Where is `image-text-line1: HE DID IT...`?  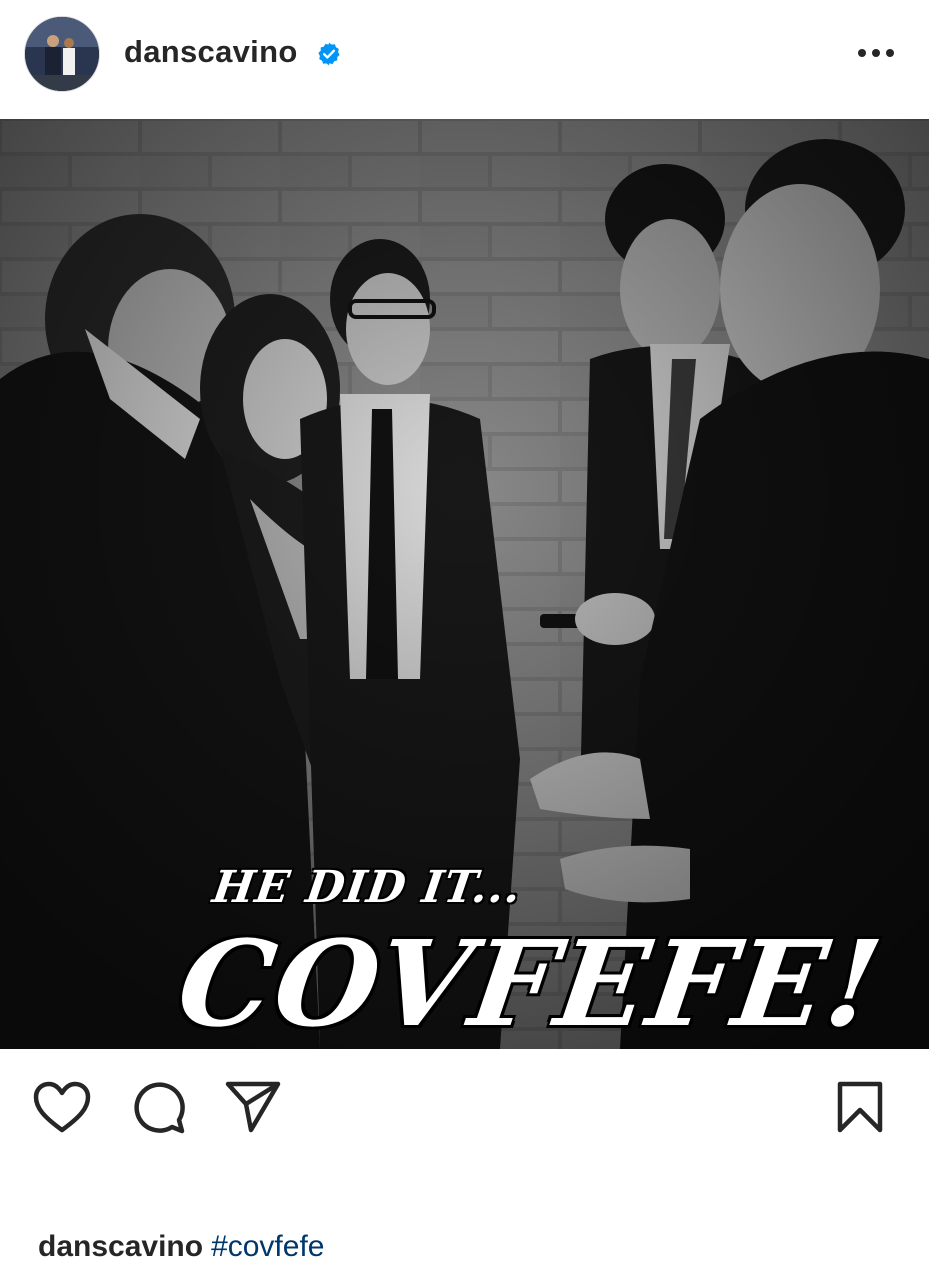
image-text-line1: HE DID IT... is located at coordinates (367, 887).